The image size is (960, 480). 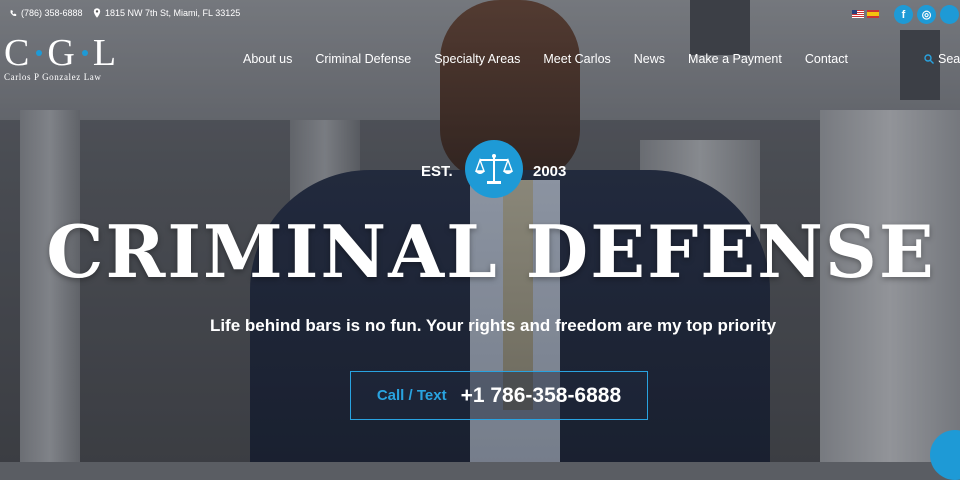 I want to click on topbar-phone-text: (786) 358-6888, so click(x=52, y=13).